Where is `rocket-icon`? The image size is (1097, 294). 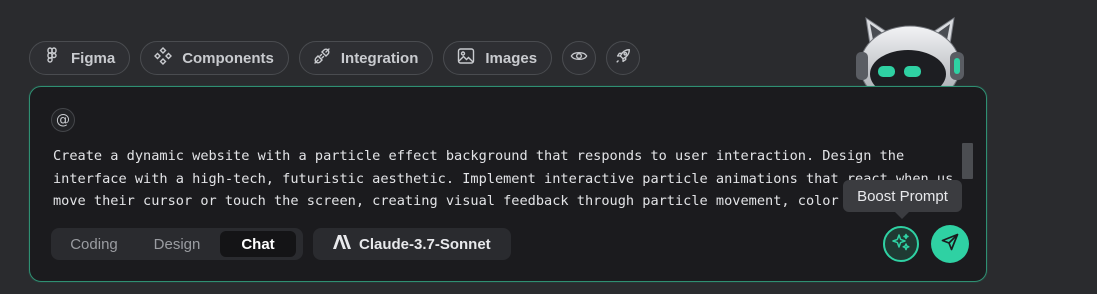
rocket-icon is located at coordinates (623, 58).